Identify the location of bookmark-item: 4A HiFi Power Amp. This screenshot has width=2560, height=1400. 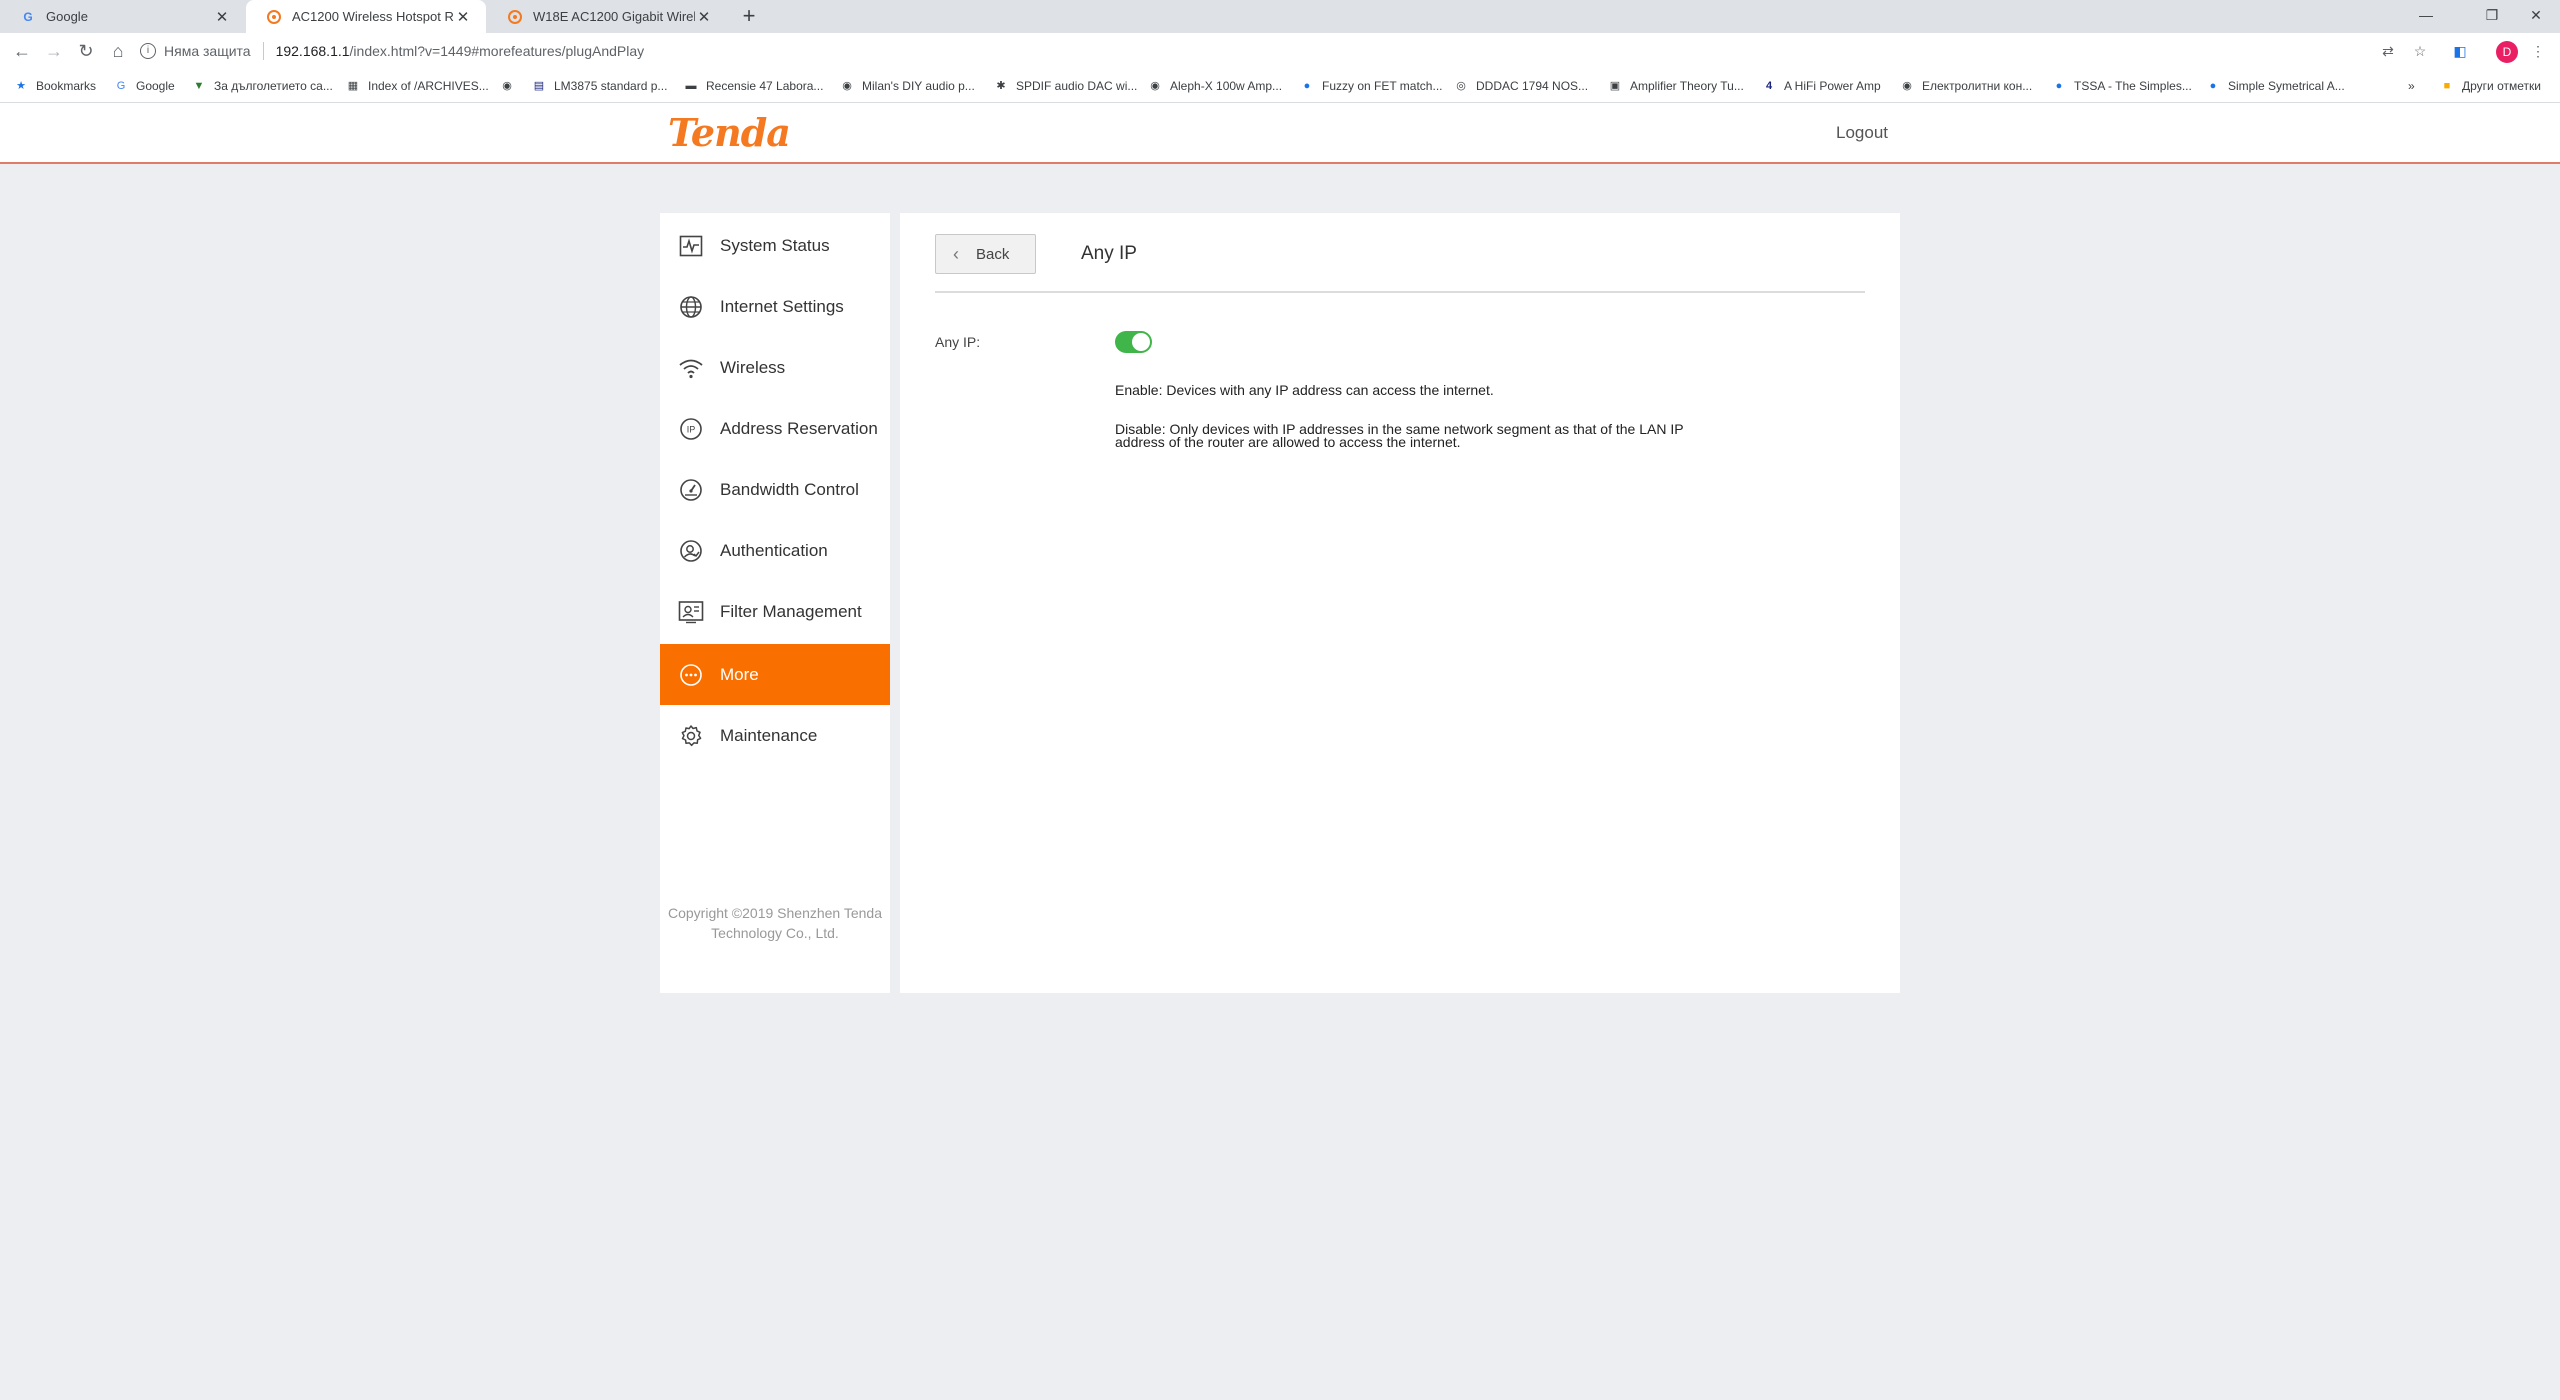
(1821, 86).